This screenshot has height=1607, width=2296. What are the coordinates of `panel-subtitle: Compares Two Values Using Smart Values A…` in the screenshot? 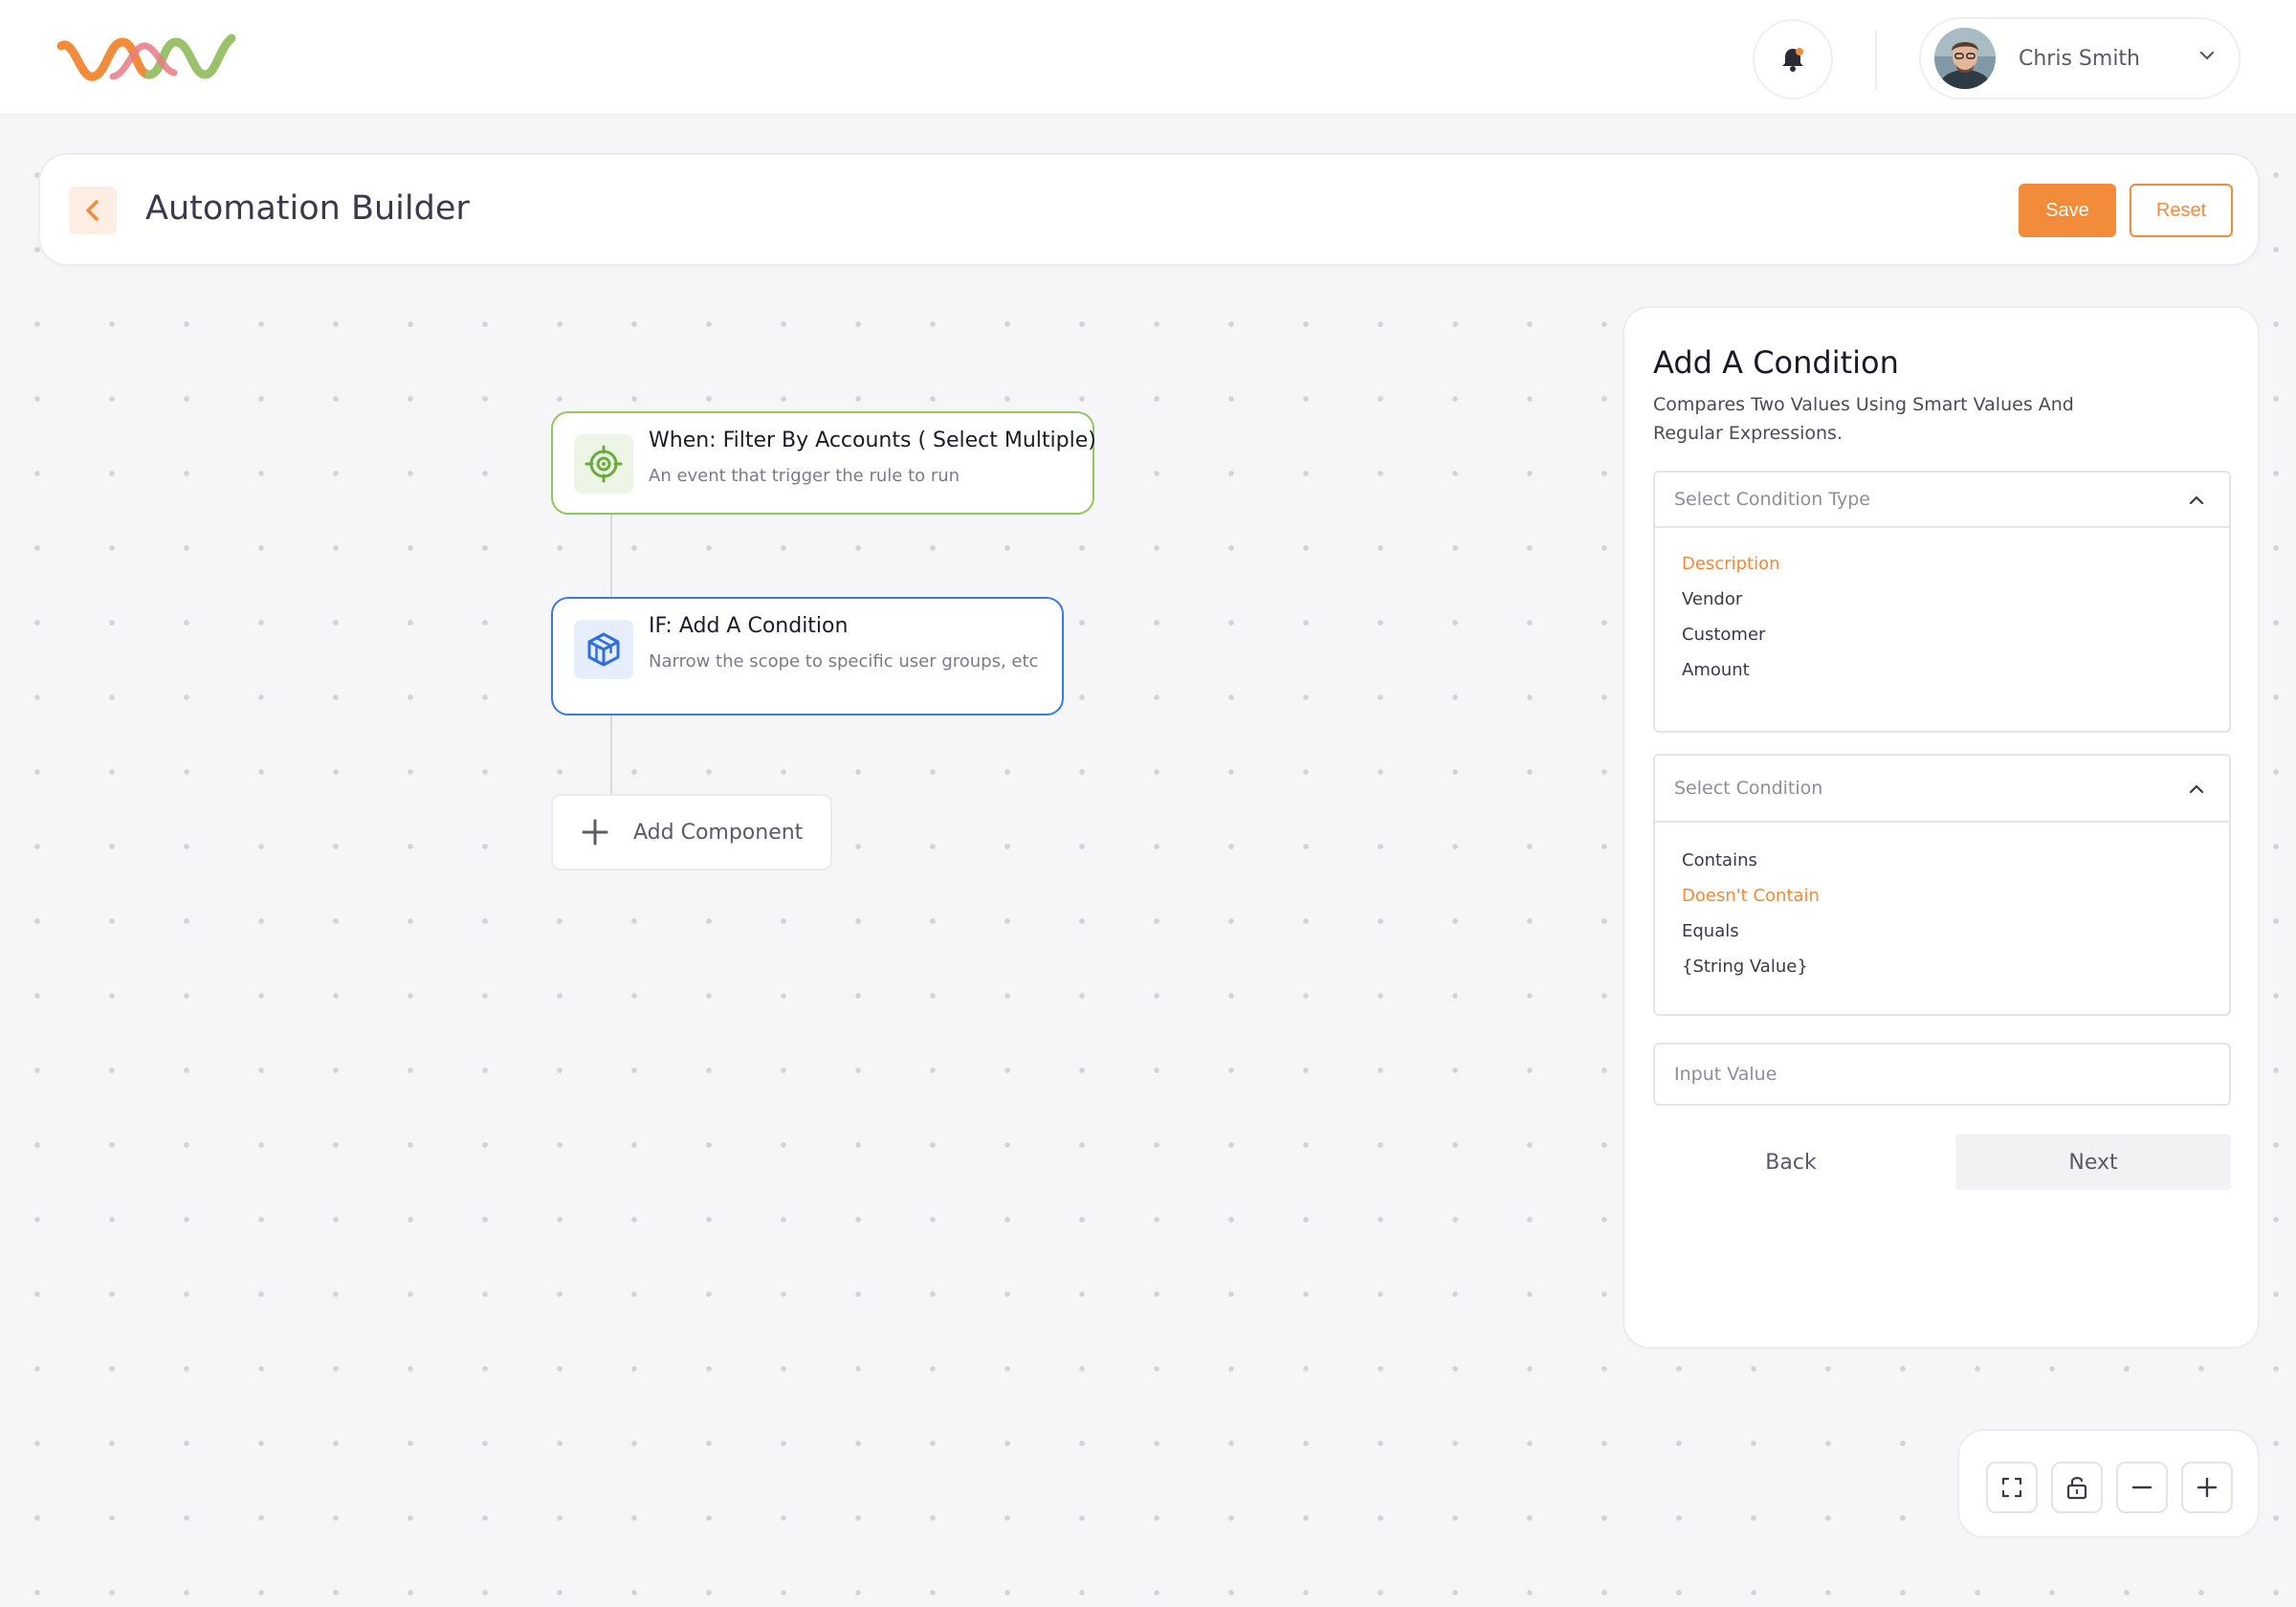 It's located at (1863, 419).